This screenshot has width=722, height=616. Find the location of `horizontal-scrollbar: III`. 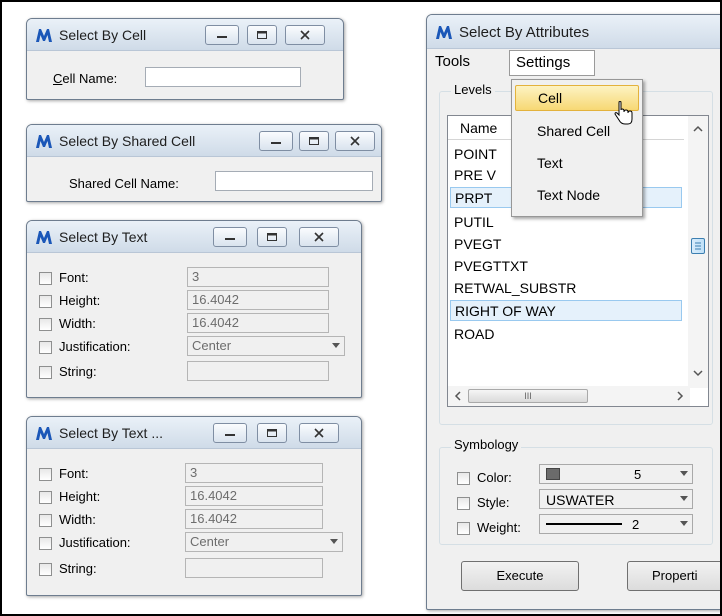

horizontal-scrollbar: III is located at coordinates (569, 396).